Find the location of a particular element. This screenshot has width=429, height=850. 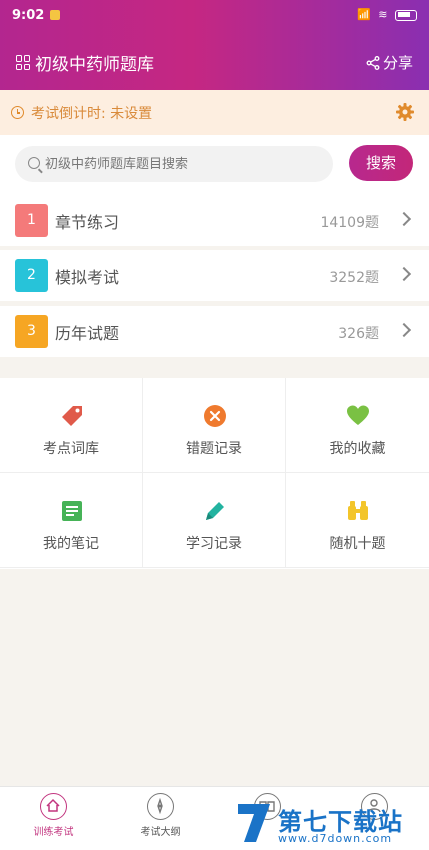

list-index-badge: 1 is located at coordinates (31, 220).